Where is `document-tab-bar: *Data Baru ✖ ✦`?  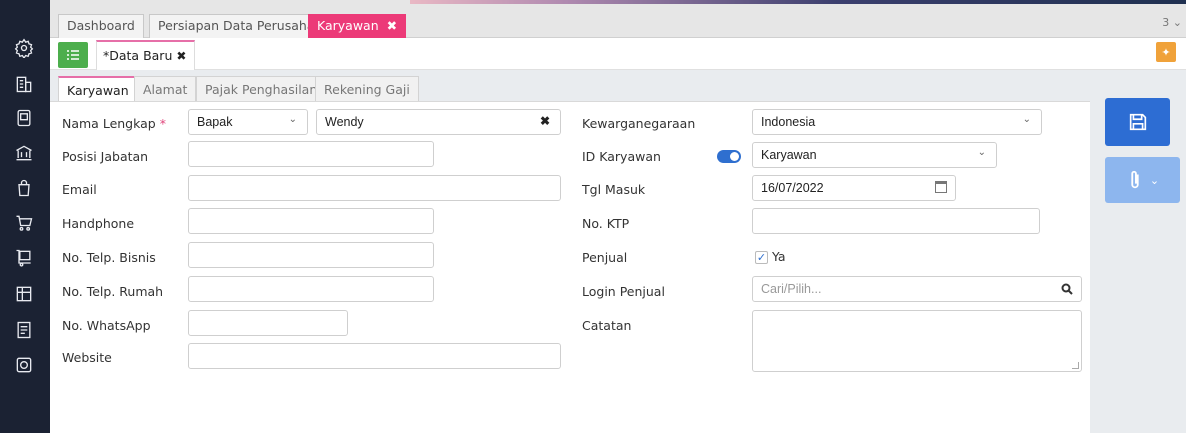 document-tab-bar: *Data Baru ✖ ✦ is located at coordinates (618, 54).